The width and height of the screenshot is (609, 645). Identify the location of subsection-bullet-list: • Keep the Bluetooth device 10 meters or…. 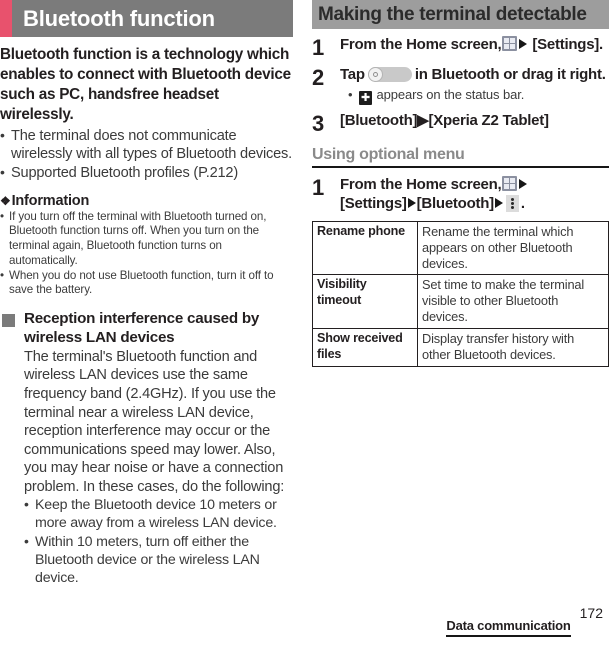
(158, 541).